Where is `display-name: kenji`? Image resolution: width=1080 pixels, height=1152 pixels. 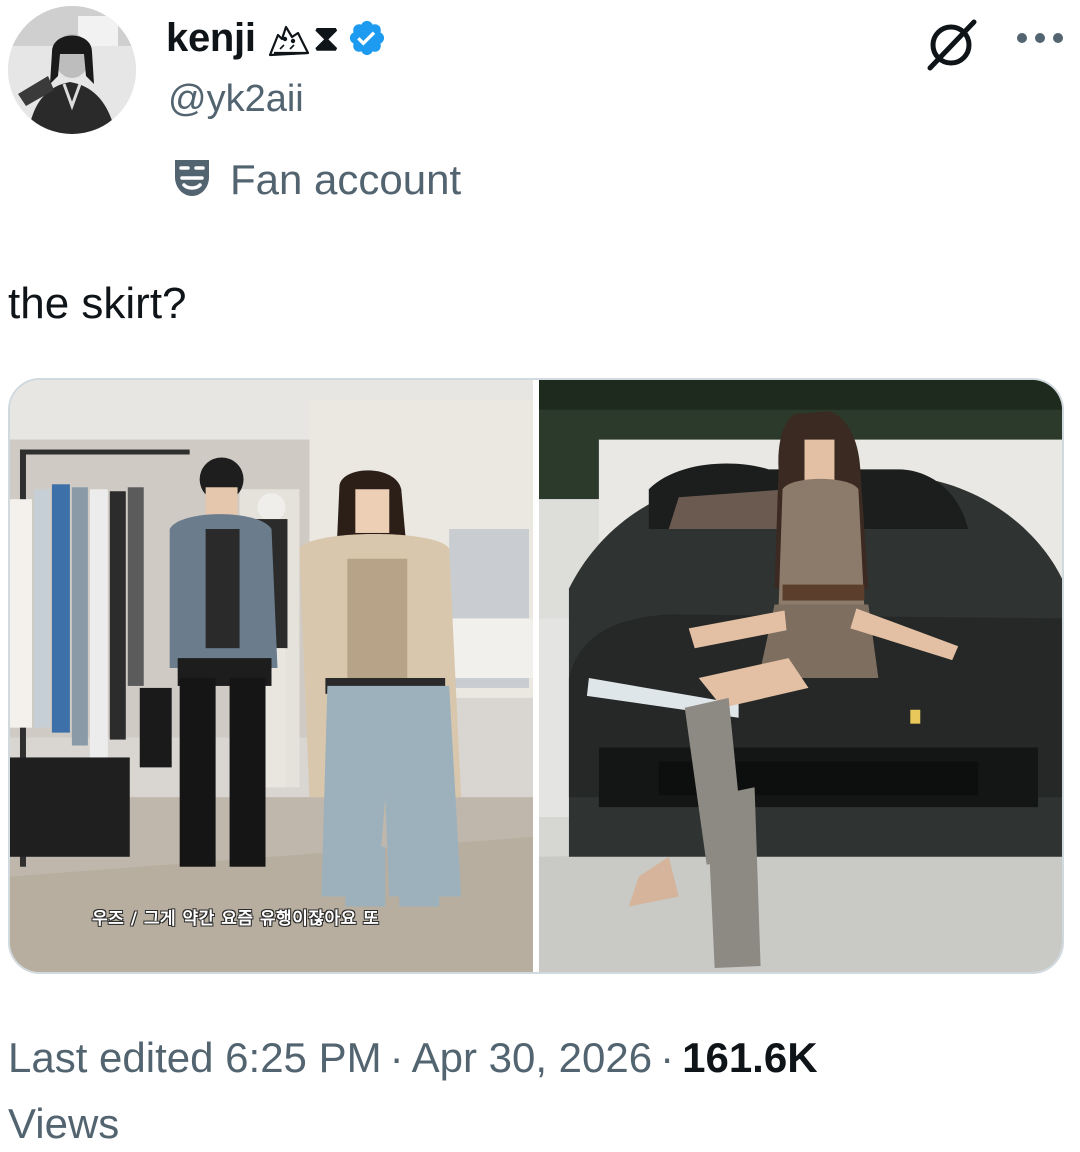 display-name: kenji is located at coordinates (211, 38).